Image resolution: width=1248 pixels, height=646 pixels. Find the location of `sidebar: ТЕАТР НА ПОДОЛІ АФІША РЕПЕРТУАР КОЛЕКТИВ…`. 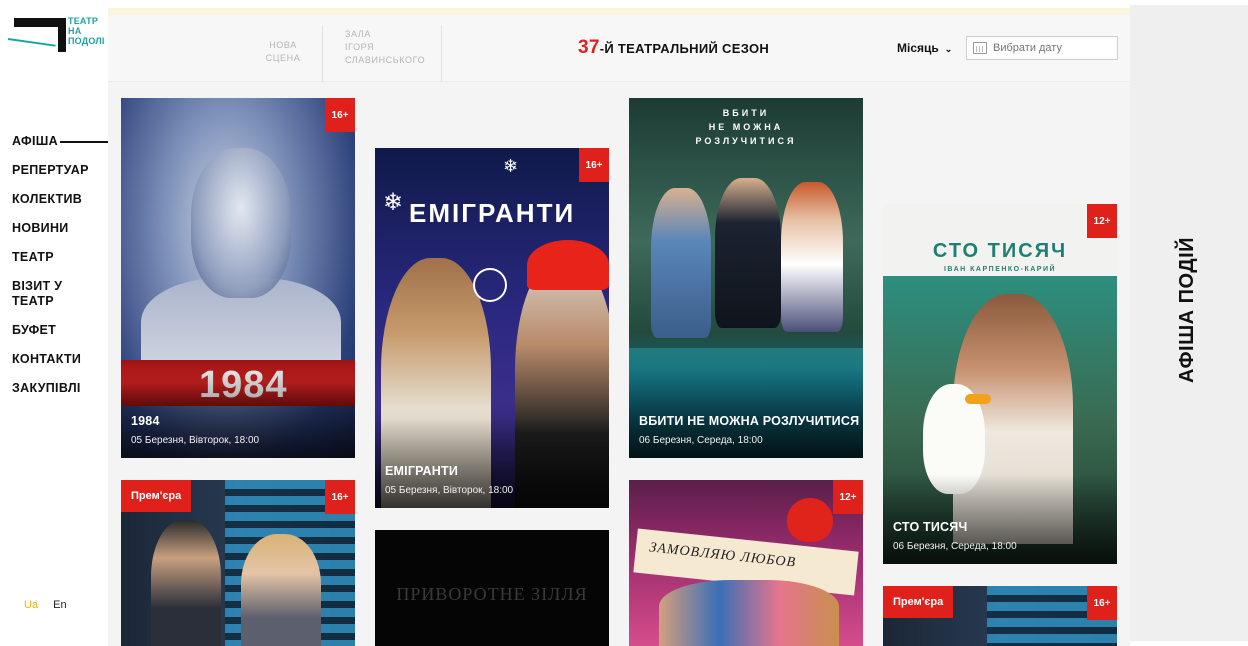

sidebar: ТЕАТР НА ПОДОЛІ АФІША РЕПЕРТУАР КОЛЕКТИВ… is located at coordinates (59, 323).